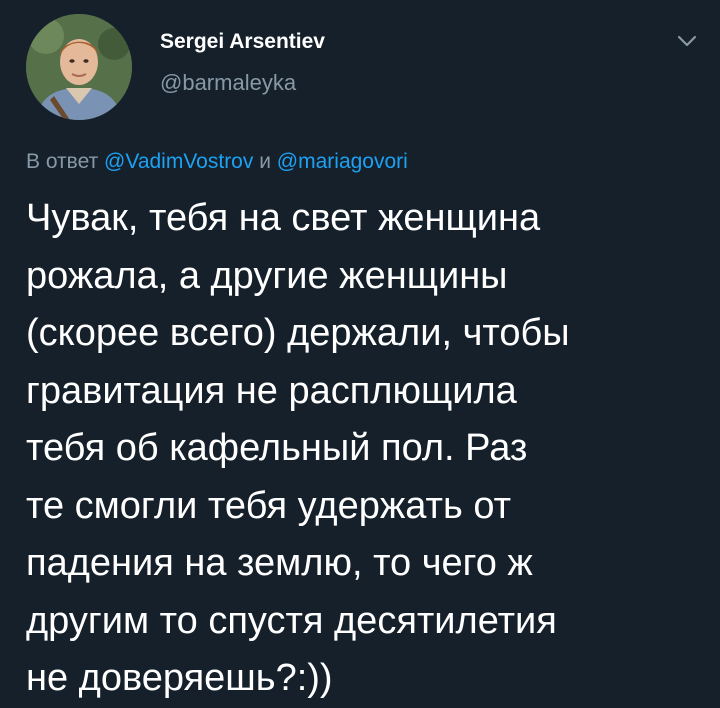 The image size is (720, 708). What do you see at coordinates (277, 448) in the screenshot?
I see `tweet-text-line: тебя об кафельный пол. Раз` at bounding box center [277, 448].